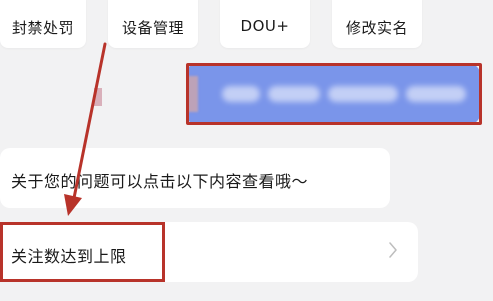 The height and width of the screenshot is (301, 493). I want to click on chevron-right-icon, so click(393, 250).